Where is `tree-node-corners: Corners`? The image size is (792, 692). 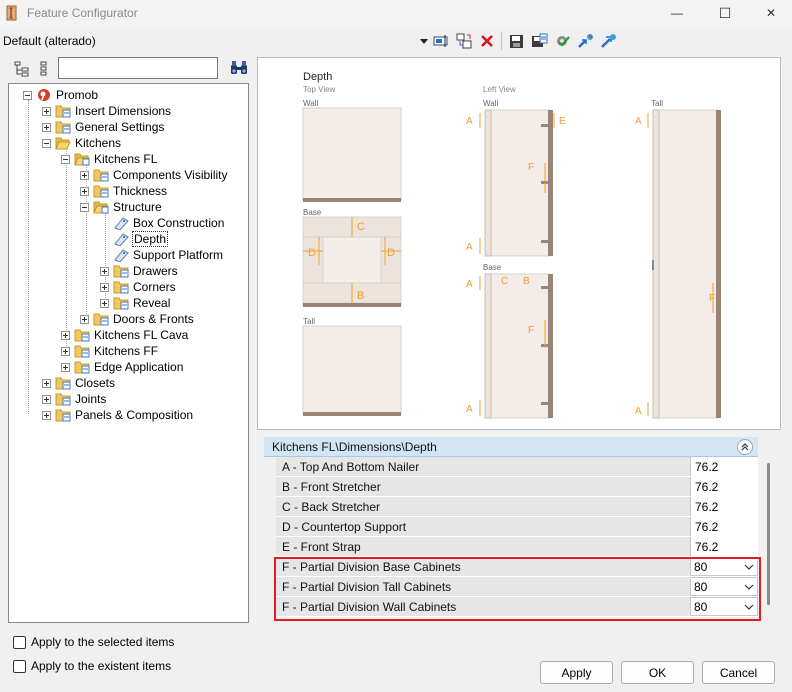 tree-node-corners: Corners is located at coordinates (138, 287).